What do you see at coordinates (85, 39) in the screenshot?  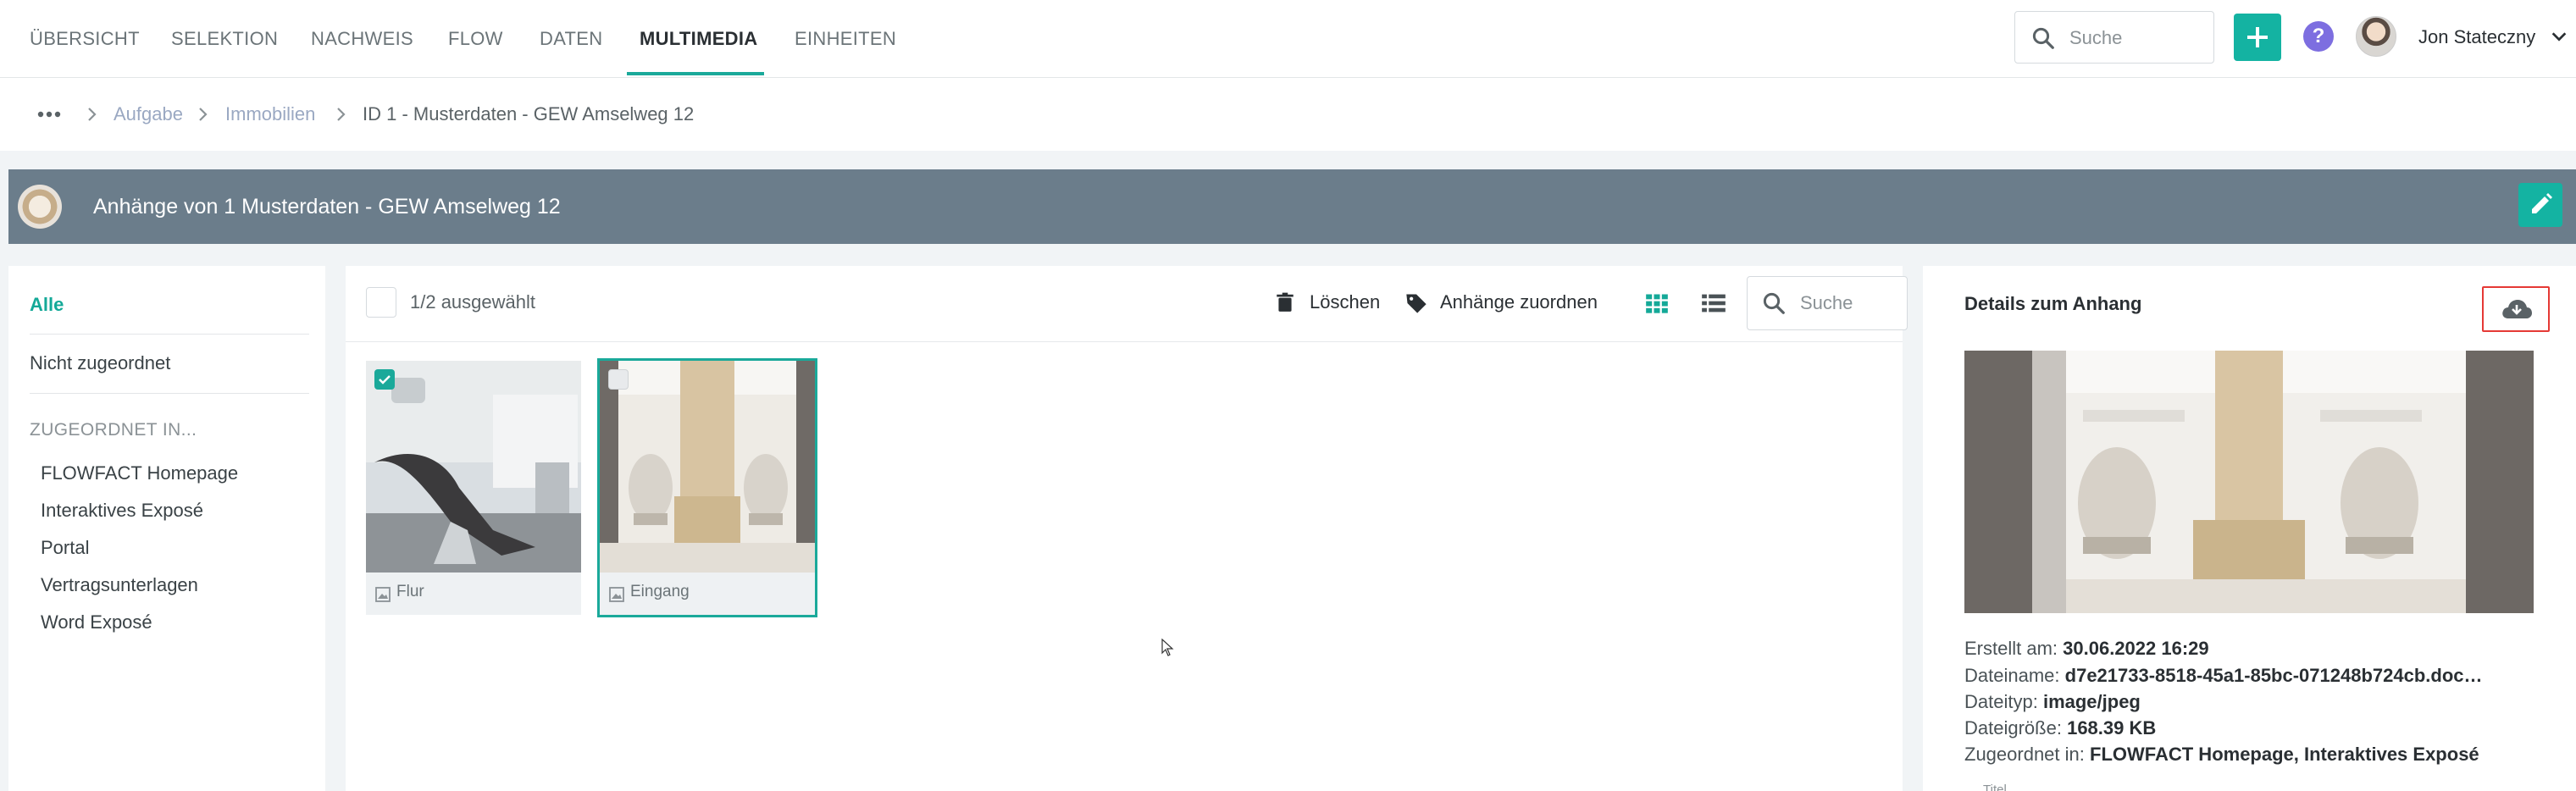 I see `tab-uebersicht: ÜBERSICHT` at bounding box center [85, 39].